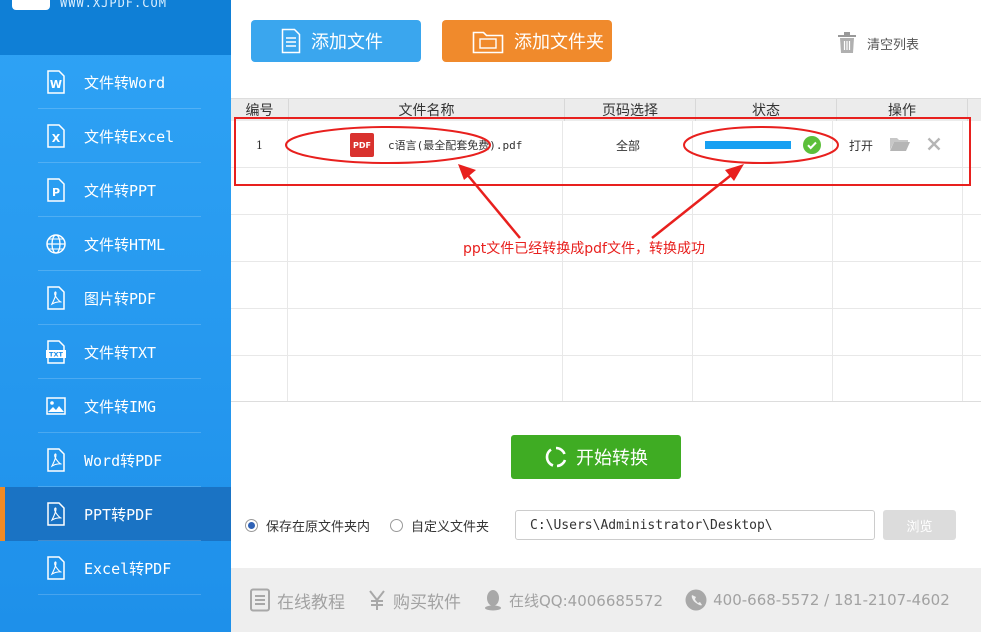  Describe the element at coordinates (128, 568) in the screenshot. I see `sidebar-item-label: Excel转PDF` at that location.